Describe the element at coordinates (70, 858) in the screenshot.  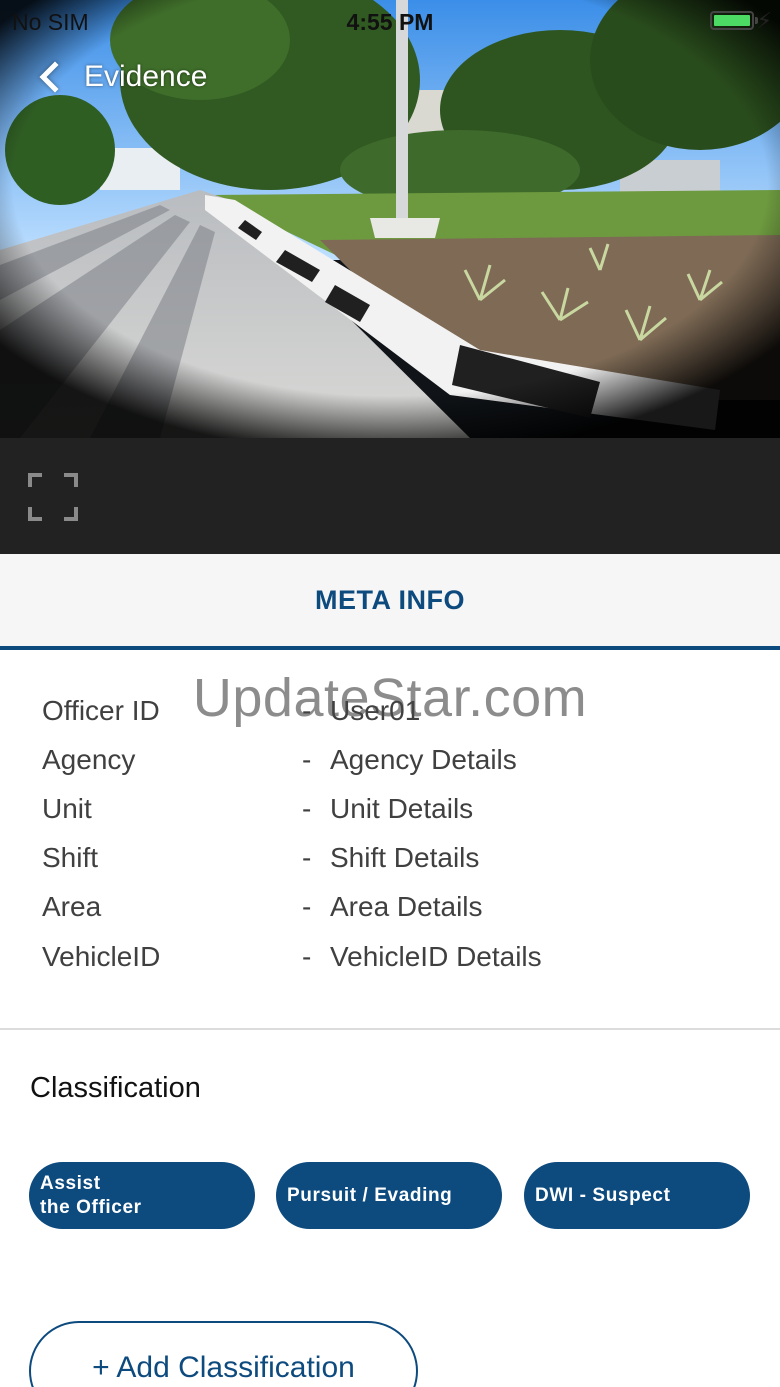
I see `meta-label: Shift` at that location.